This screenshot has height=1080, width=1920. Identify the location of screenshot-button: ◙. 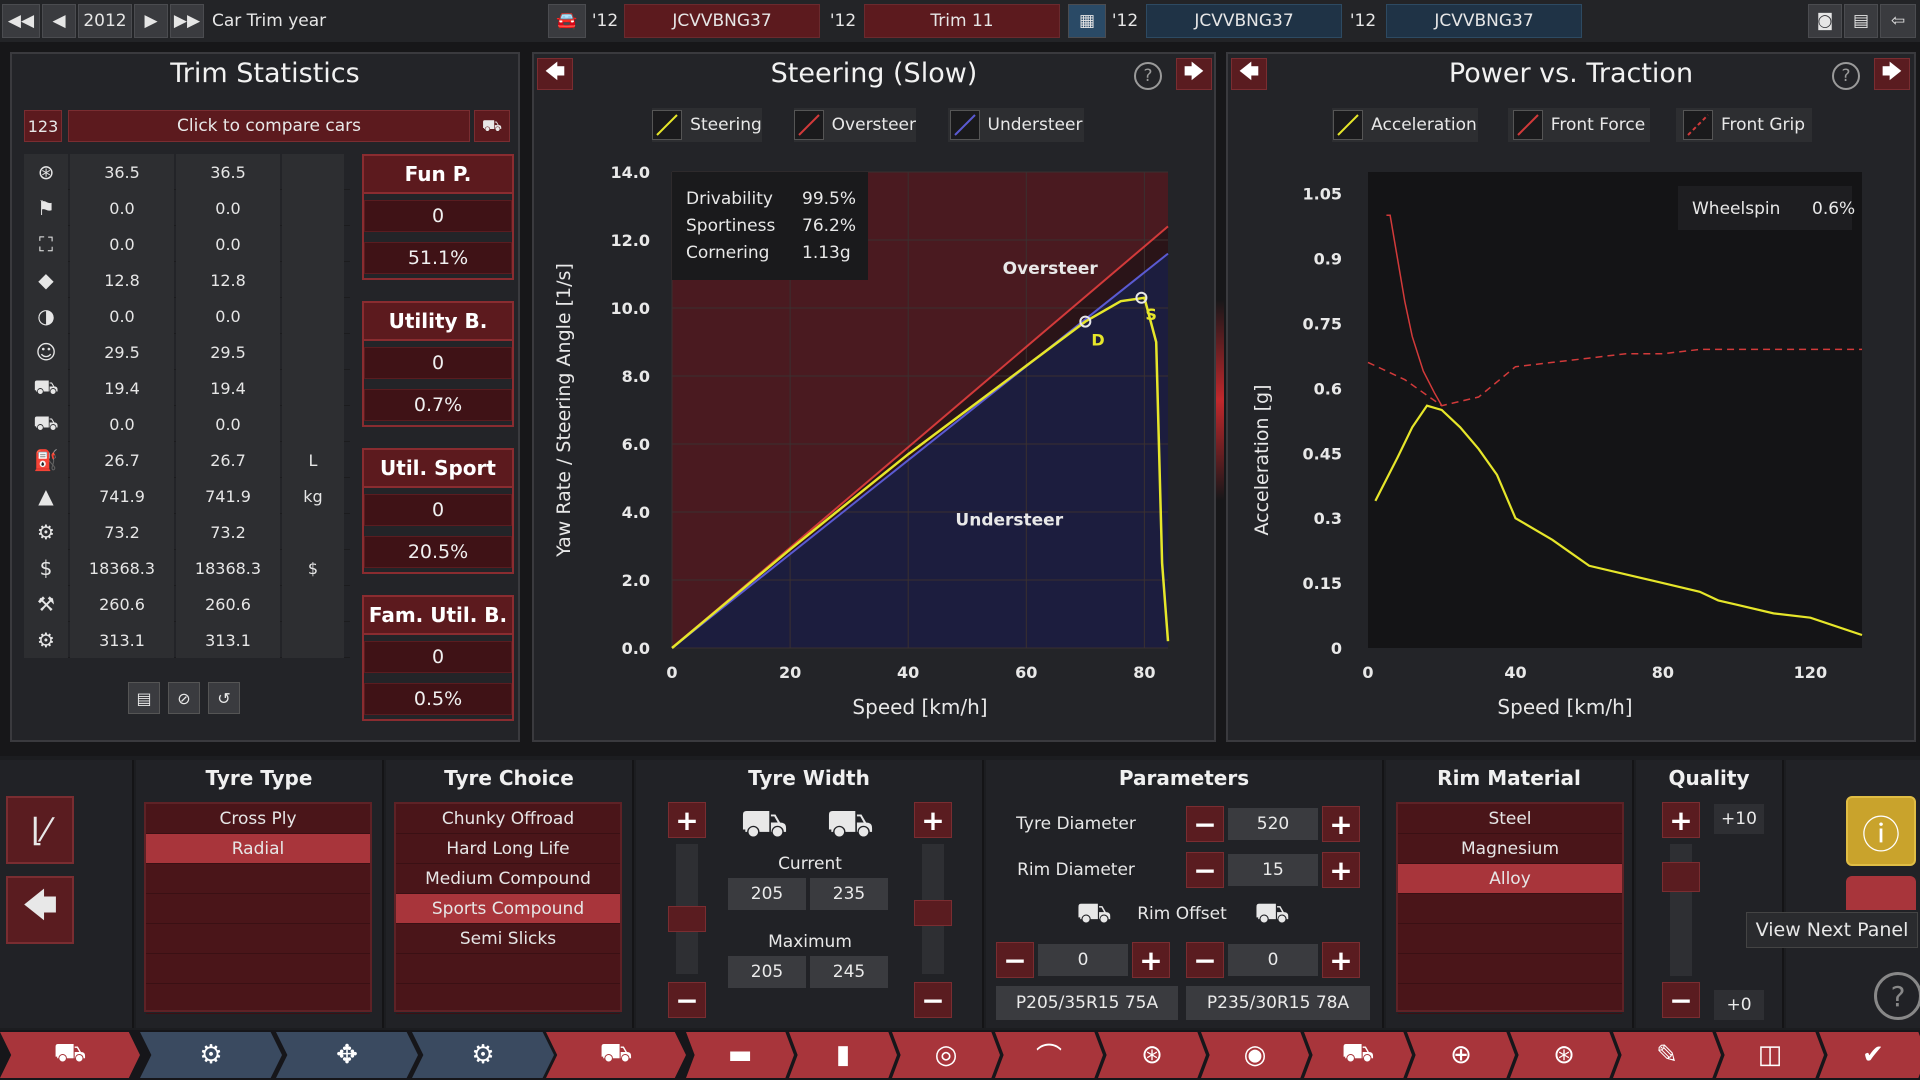
(1825, 21).